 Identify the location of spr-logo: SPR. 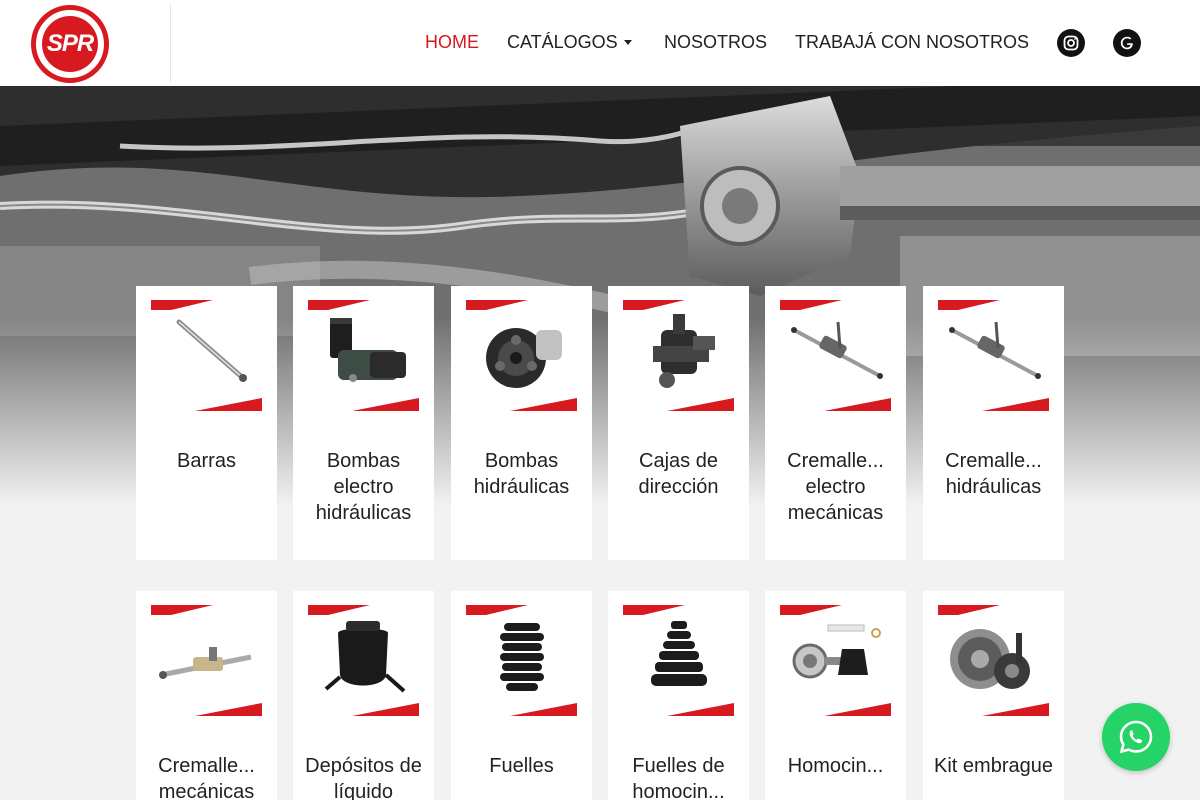
(70, 44).